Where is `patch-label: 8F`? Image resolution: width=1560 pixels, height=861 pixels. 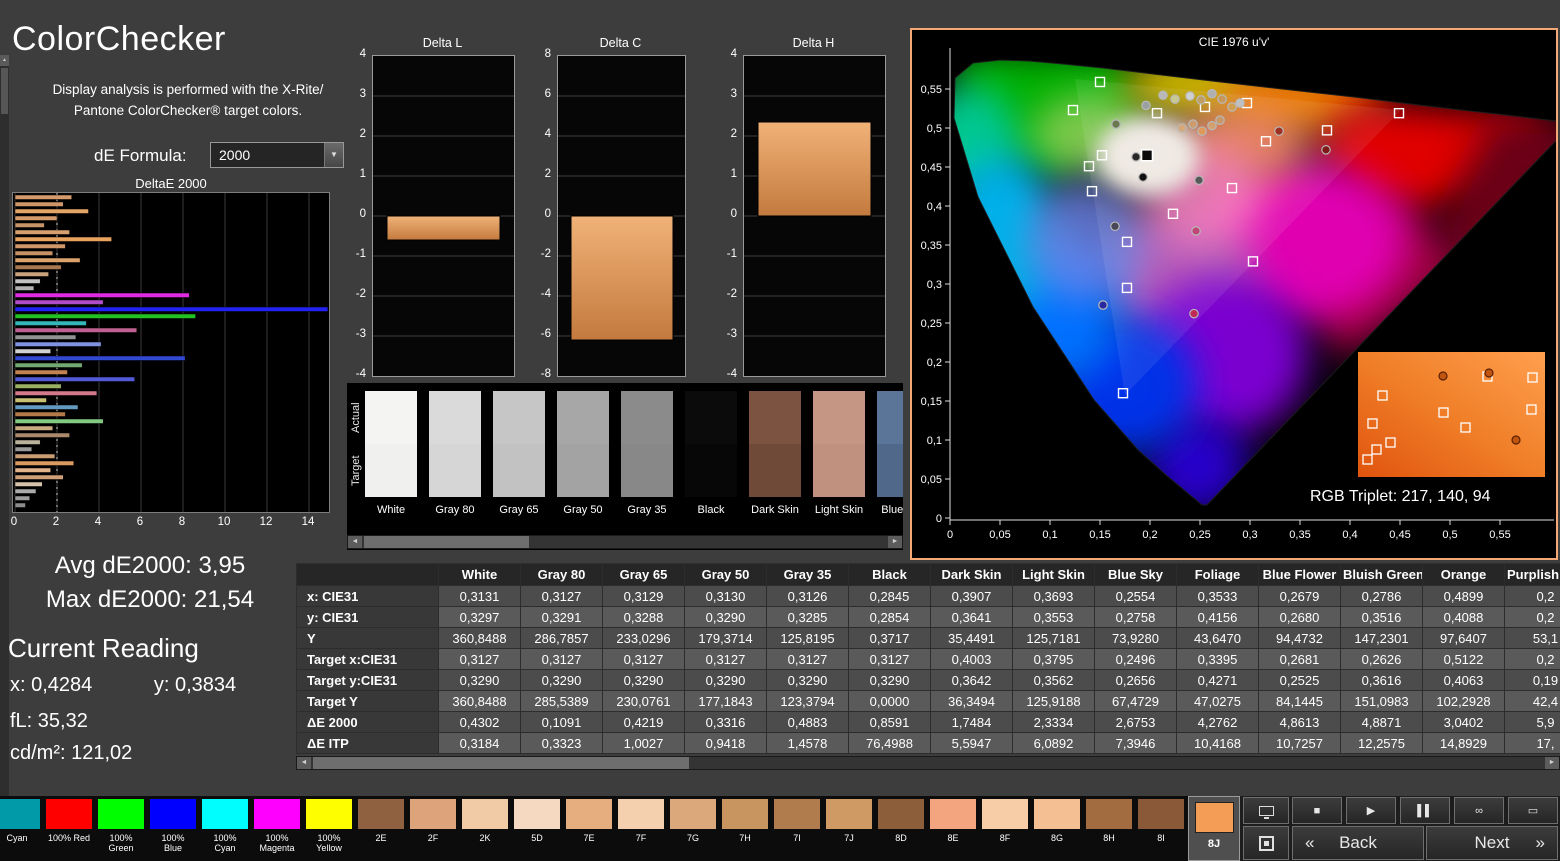
patch-label: 8F is located at coordinates (1005, 838).